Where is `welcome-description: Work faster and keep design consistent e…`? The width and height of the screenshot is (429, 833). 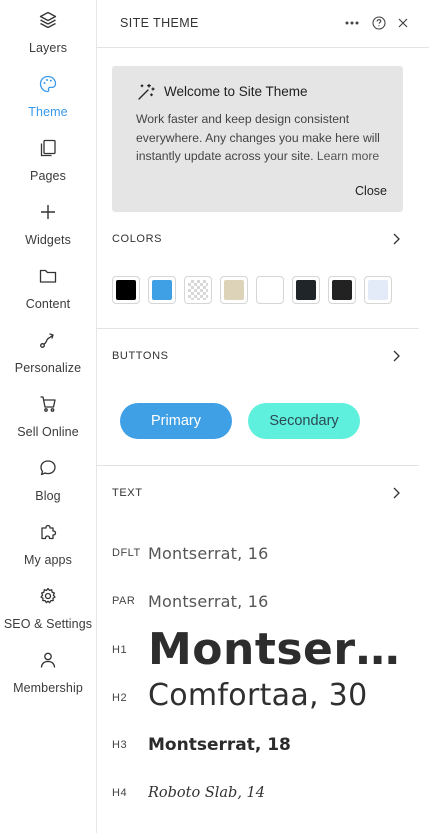 welcome-description: Work faster and keep design consistent e… is located at coordinates (267, 138).